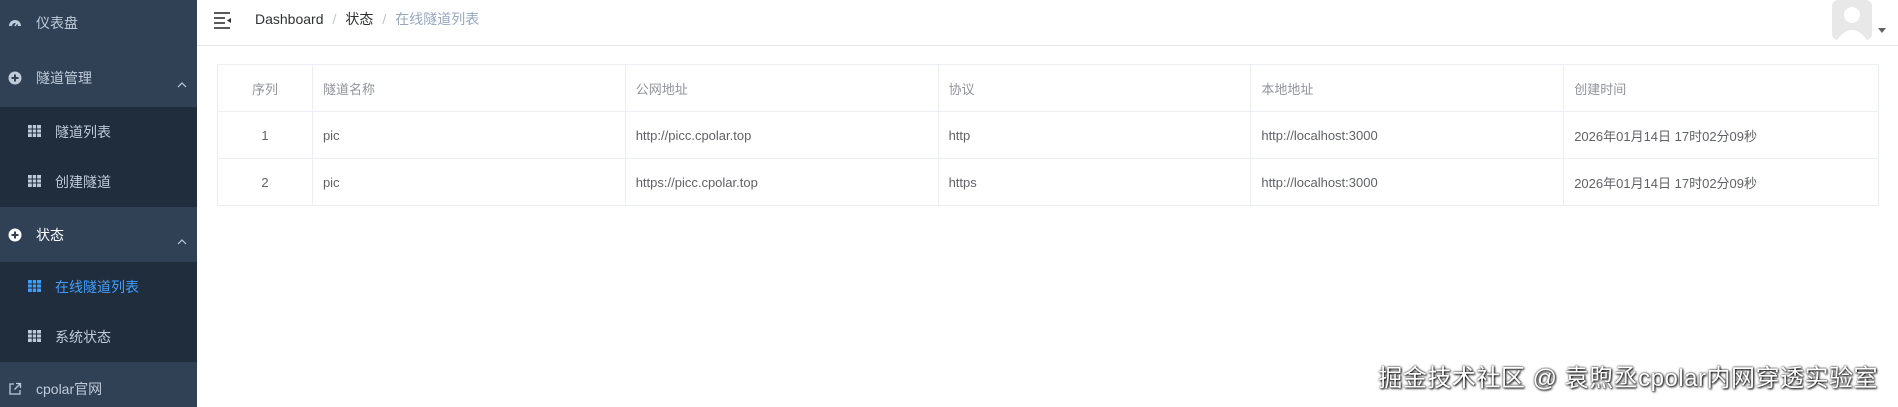 This screenshot has height=407, width=1898. What do you see at coordinates (781, 182) in the screenshot?
I see `table-cell: https://picc.cpolar.top` at bounding box center [781, 182].